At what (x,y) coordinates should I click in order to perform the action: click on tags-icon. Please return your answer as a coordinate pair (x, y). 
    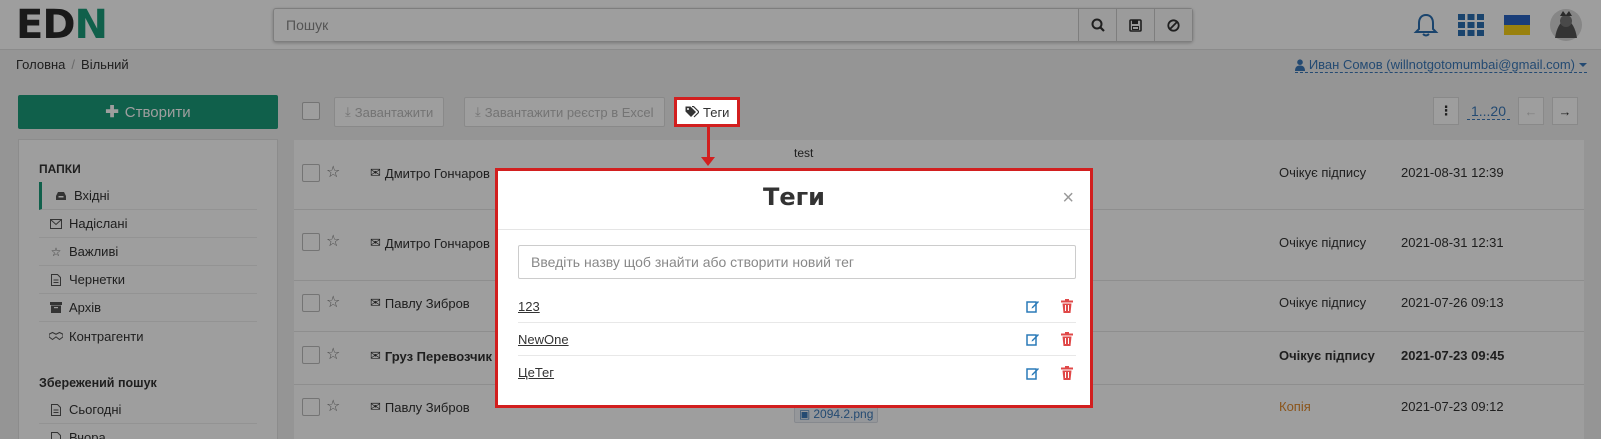
    Looking at the image, I should click on (692, 112).